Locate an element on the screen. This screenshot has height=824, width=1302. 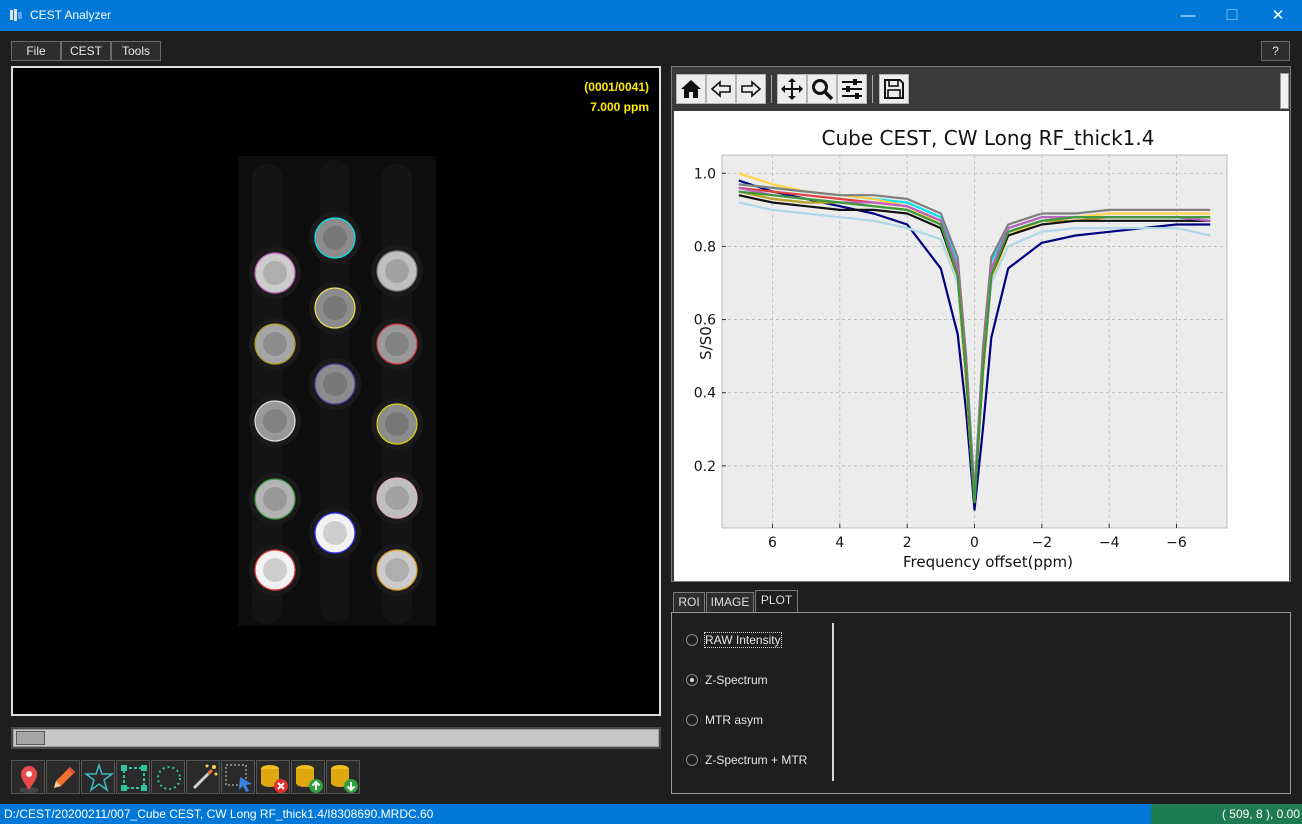
app-icon is located at coordinates (16, 15).